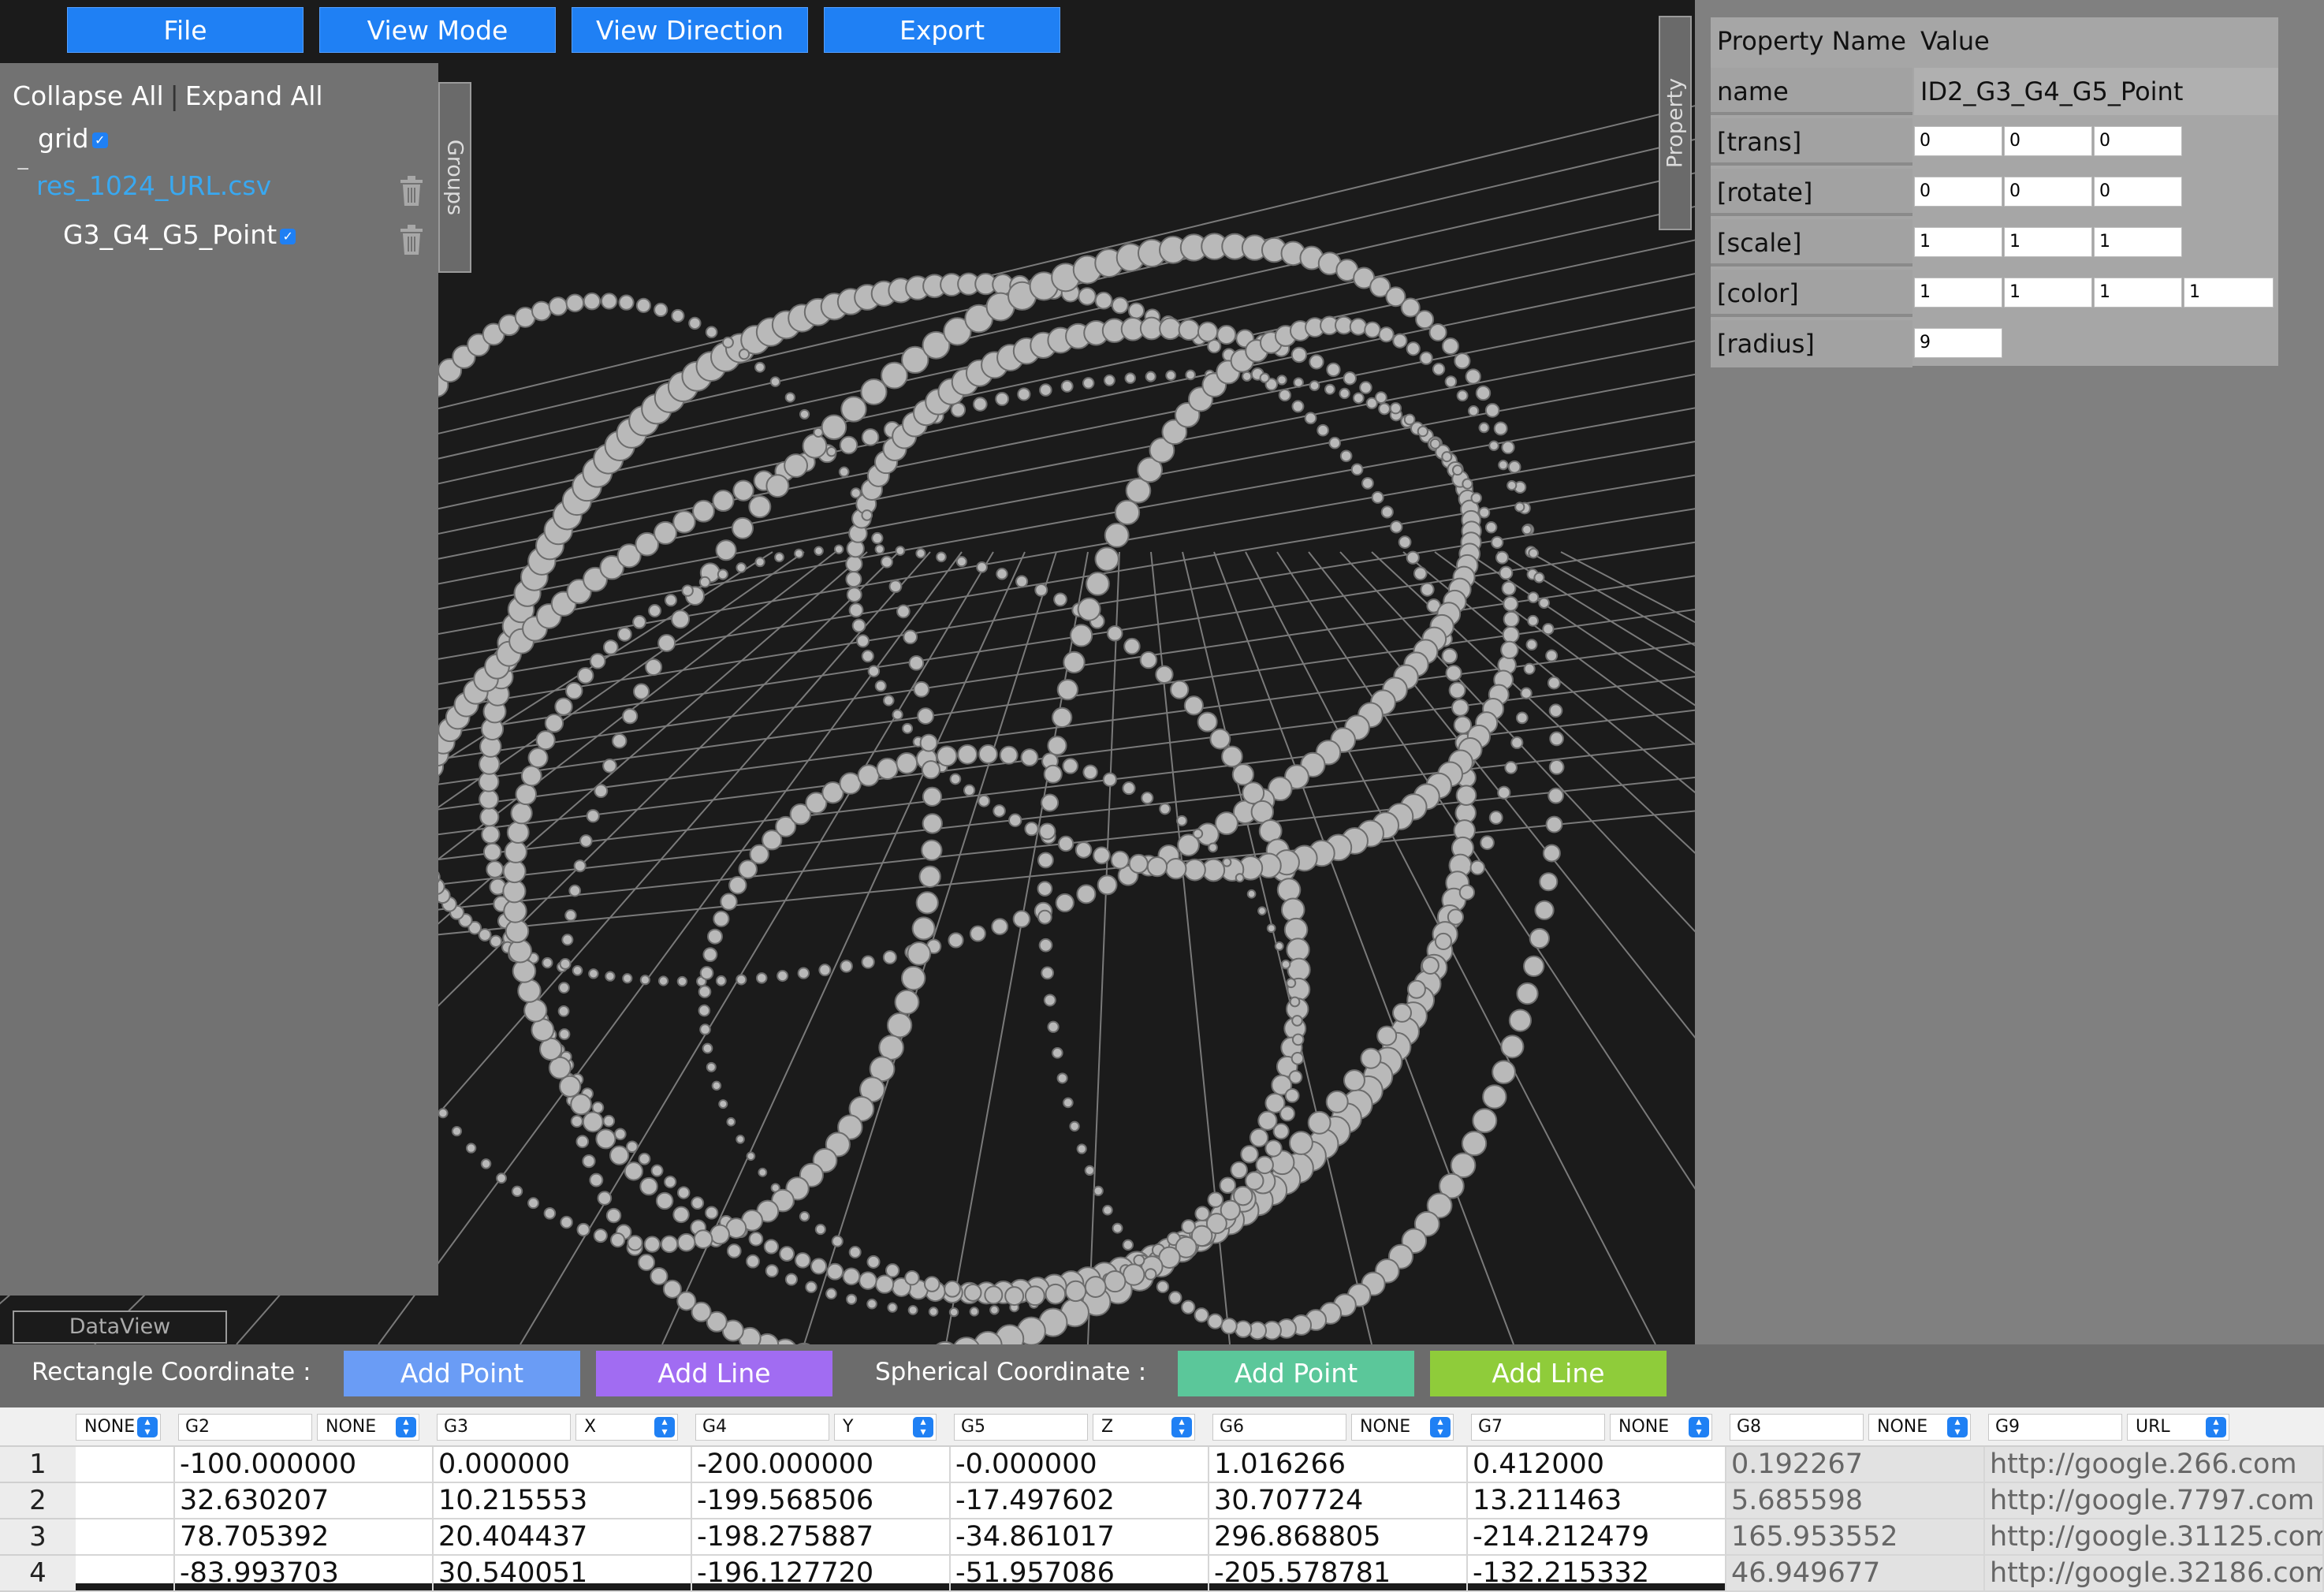 The image size is (2324, 1592). What do you see at coordinates (2138, 293) in the screenshot?
I see `color-b-input: 1` at bounding box center [2138, 293].